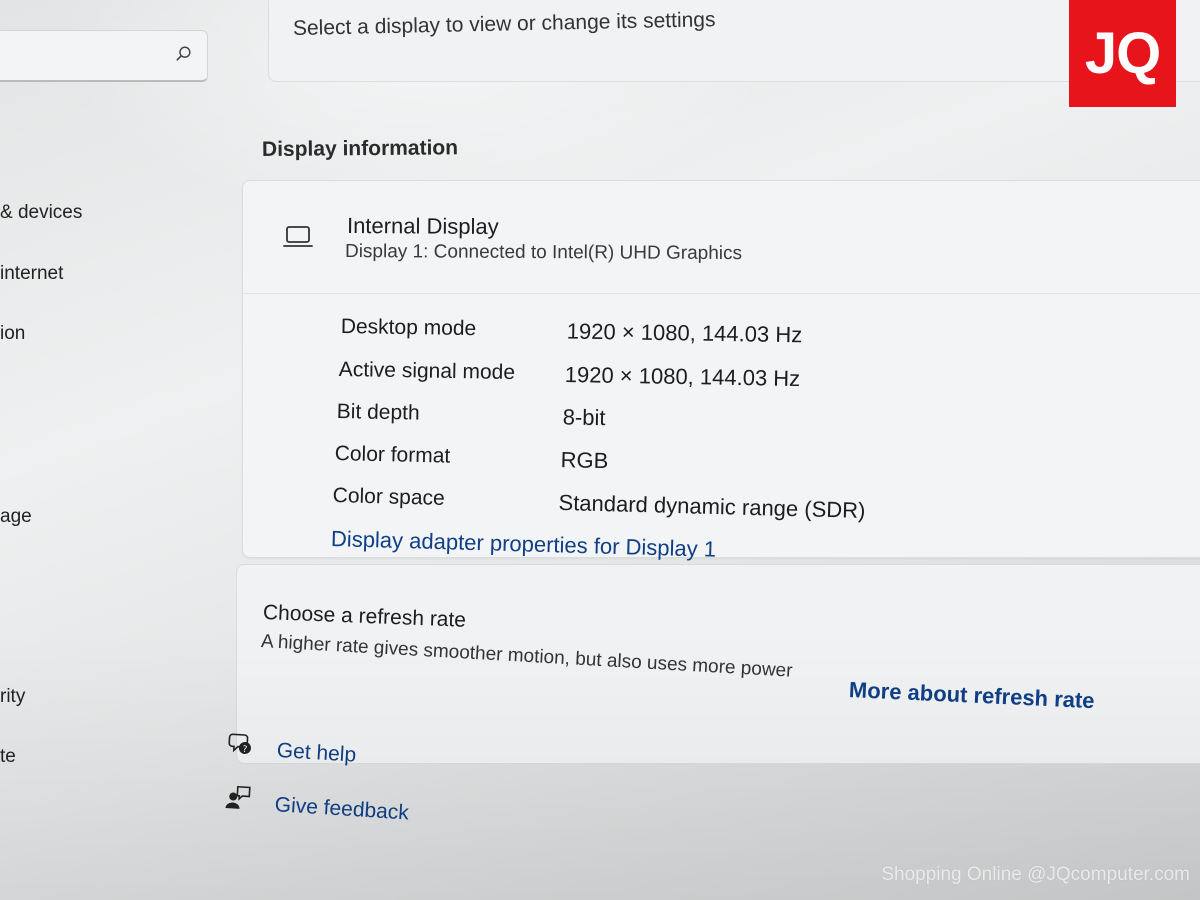  I want to click on sidebar-item-personalization: ion, so click(12, 334).